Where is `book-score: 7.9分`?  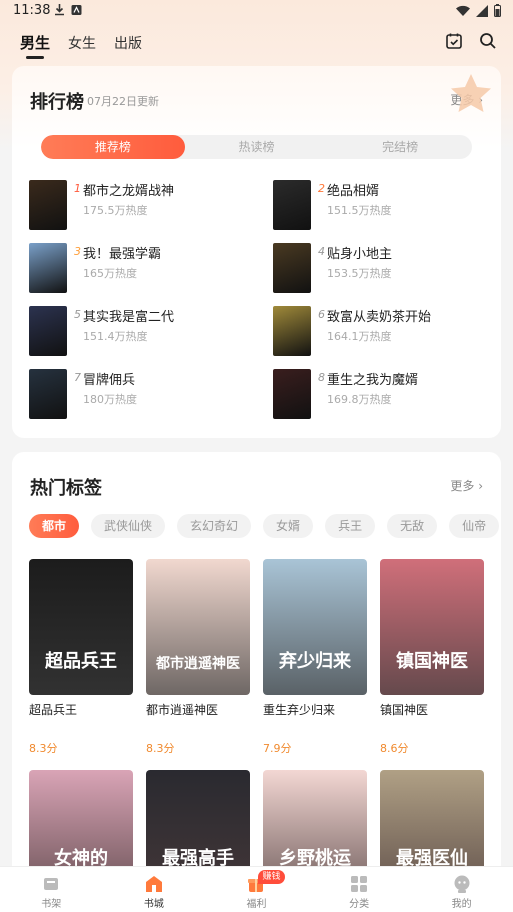 book-score: 7.9分 is located at coordinates (277, 748).